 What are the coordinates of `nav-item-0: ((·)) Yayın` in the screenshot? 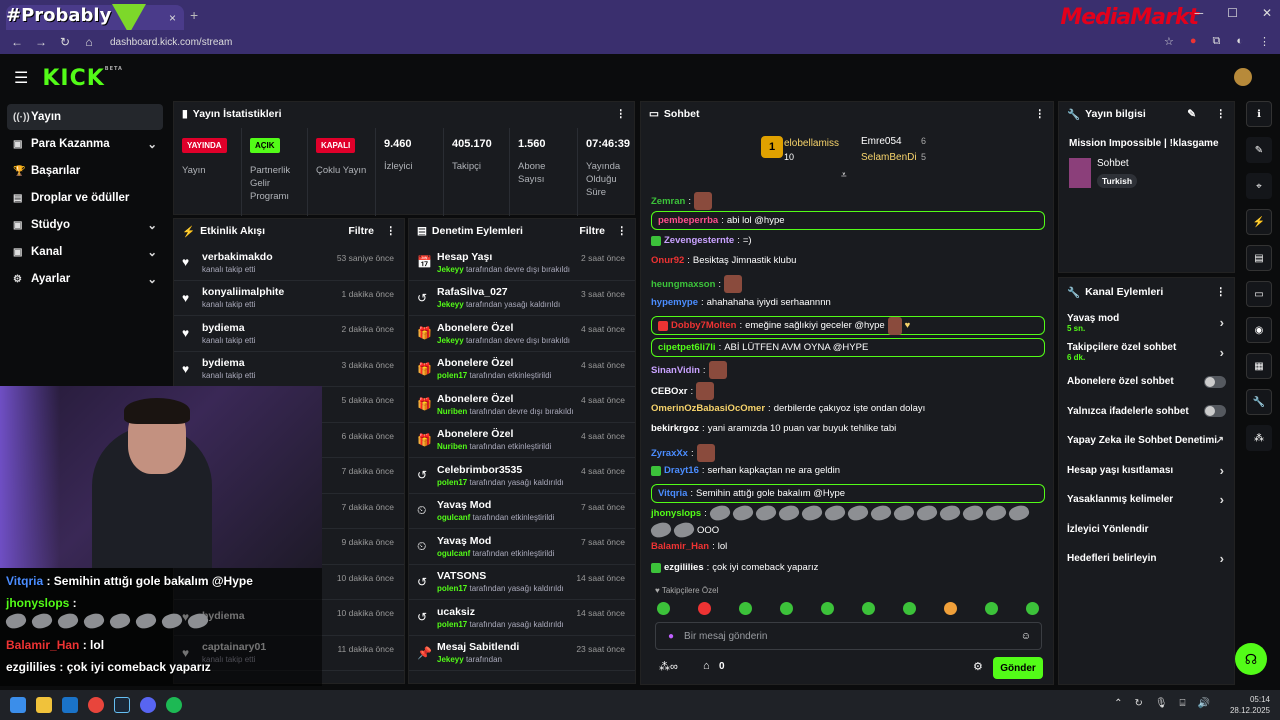 It's located at (85, 117).